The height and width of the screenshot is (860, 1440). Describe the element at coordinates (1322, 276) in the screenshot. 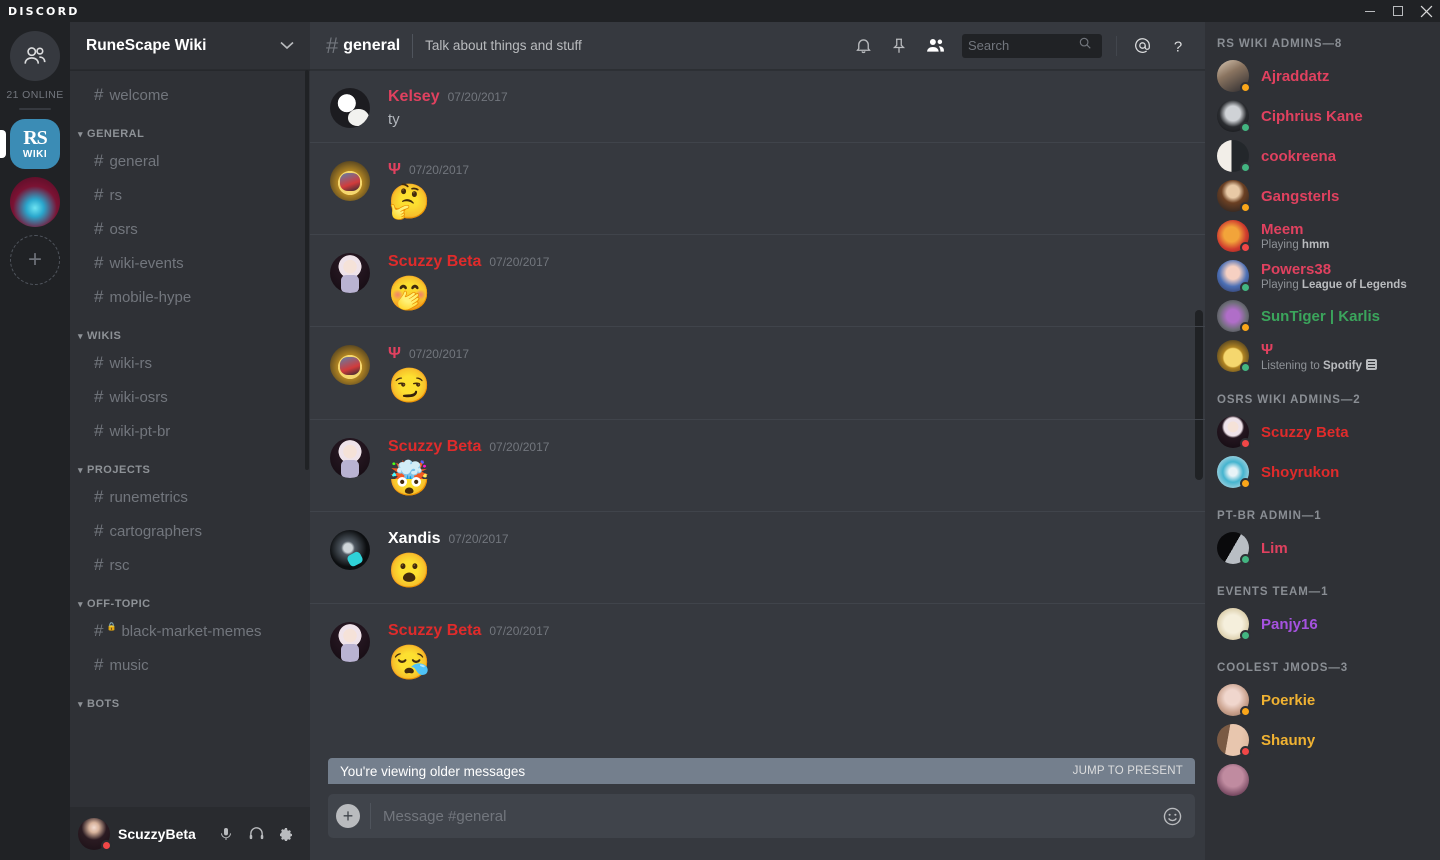

I see `member-item-powers38: Powers38 Playing League of Legends` at that location.